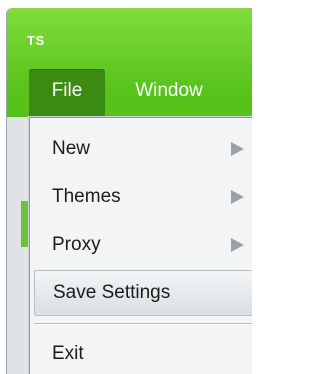  What do you see at coordinates (169, 93) in the screenshot?
I see `menu-window: Window` at bounding box center [169, 93].